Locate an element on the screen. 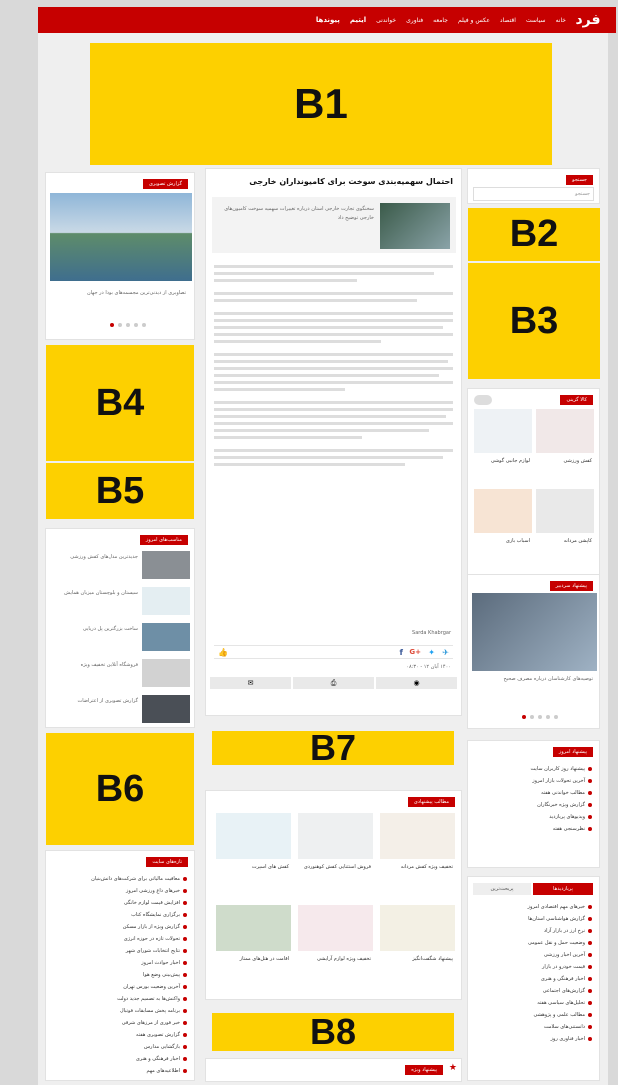 This screenshot has height=1085, width=618. suggest-card: تخفیف ویژه لوازم آرایشی is located at coordinates (335, 948).